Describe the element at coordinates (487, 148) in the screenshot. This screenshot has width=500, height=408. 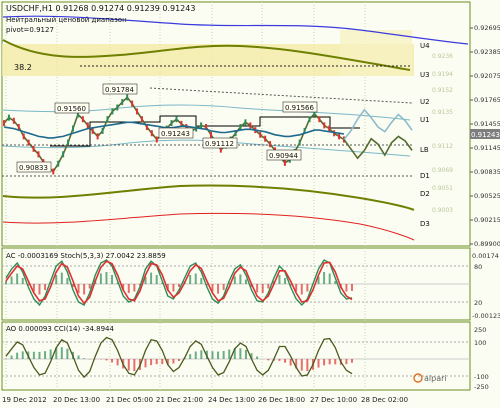
I see `price-axis-label: 0.91145` at that location.